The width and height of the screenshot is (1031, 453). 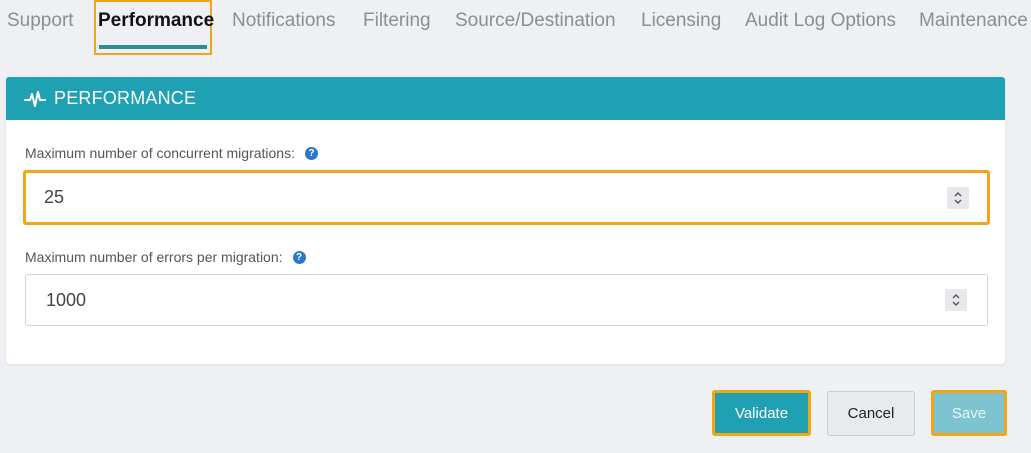 What do you see at coordinates (535, 21) in the screenshot?
I see `tab-source-destination: Source/Destination` at bounding box center [535, 21].